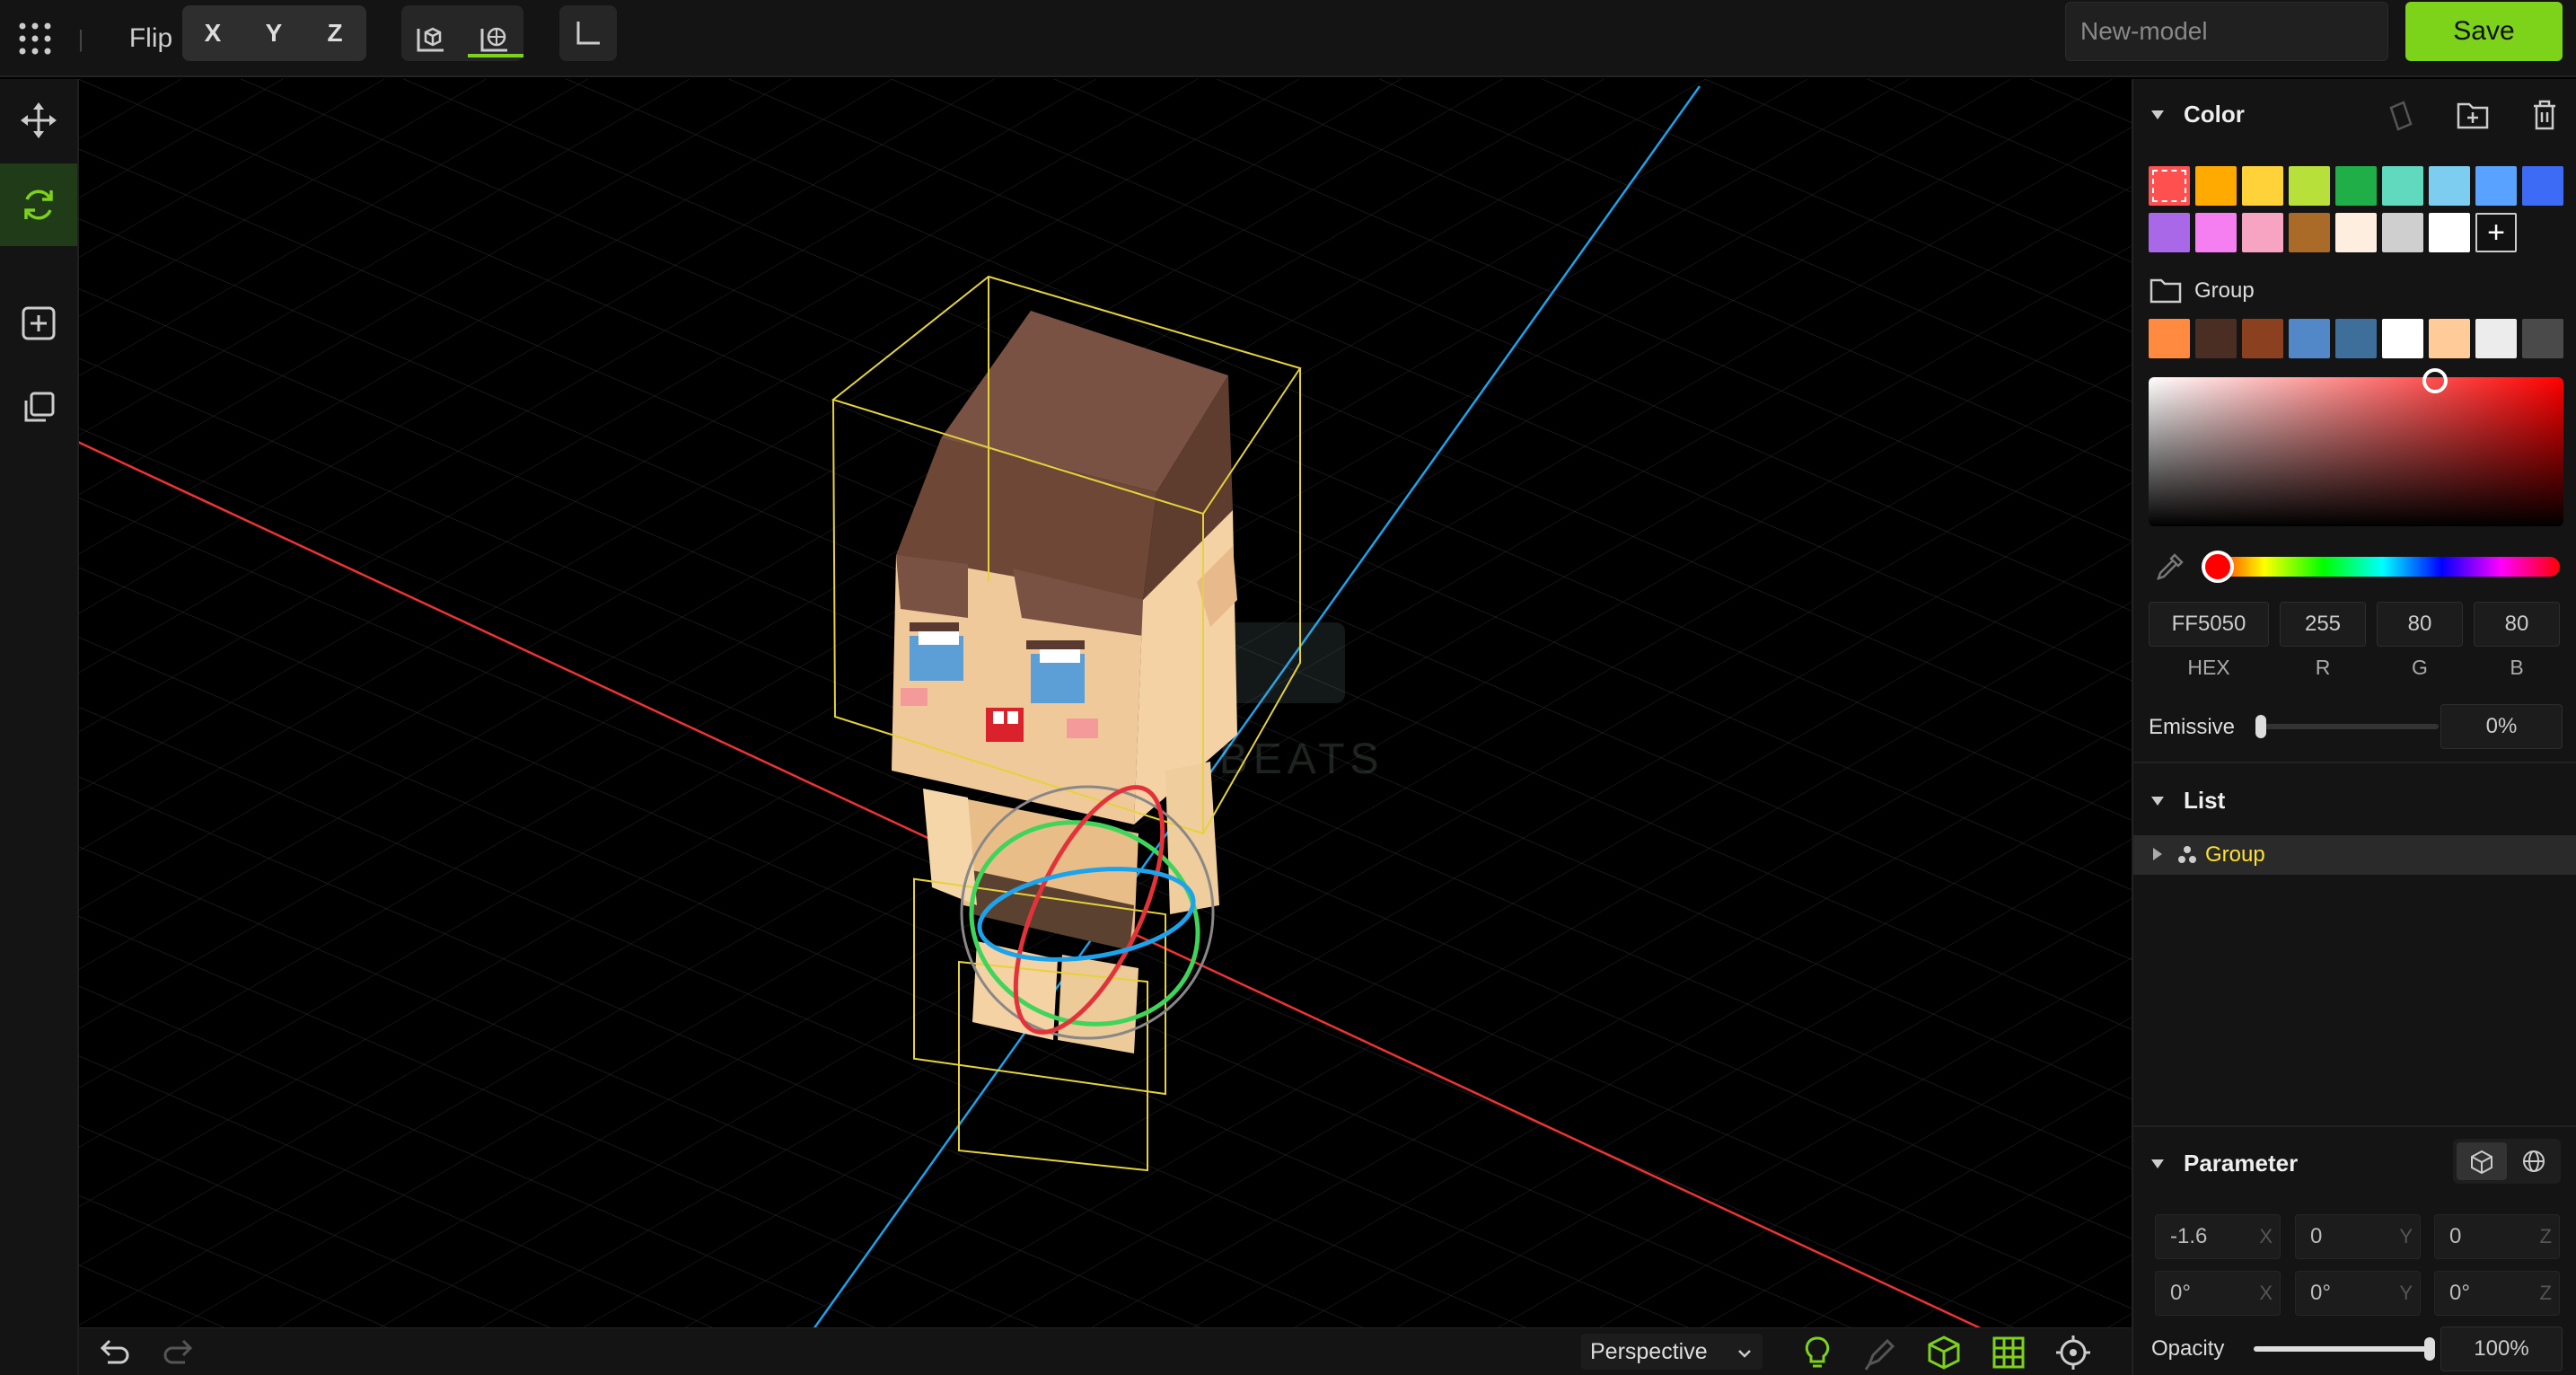 This screenshot has width=2576, height=1375. Describe the element at coordinates (2157, 854) in the screenshot. I see `expand-arrow-icon` at that location.